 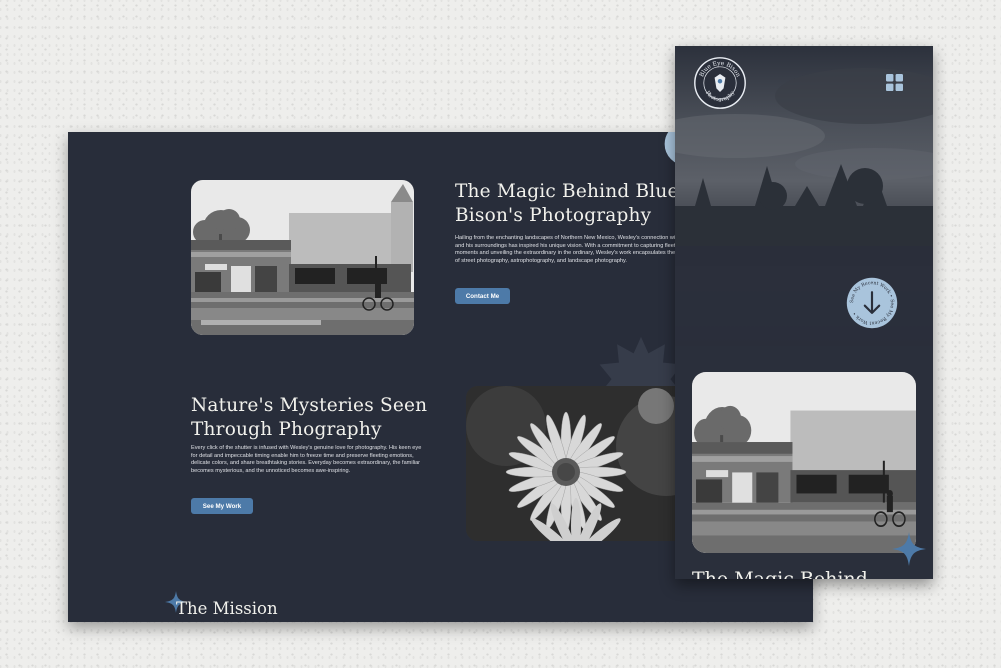 I want to click on contact-me-button: Contact Me, so click(x=482, y=296).